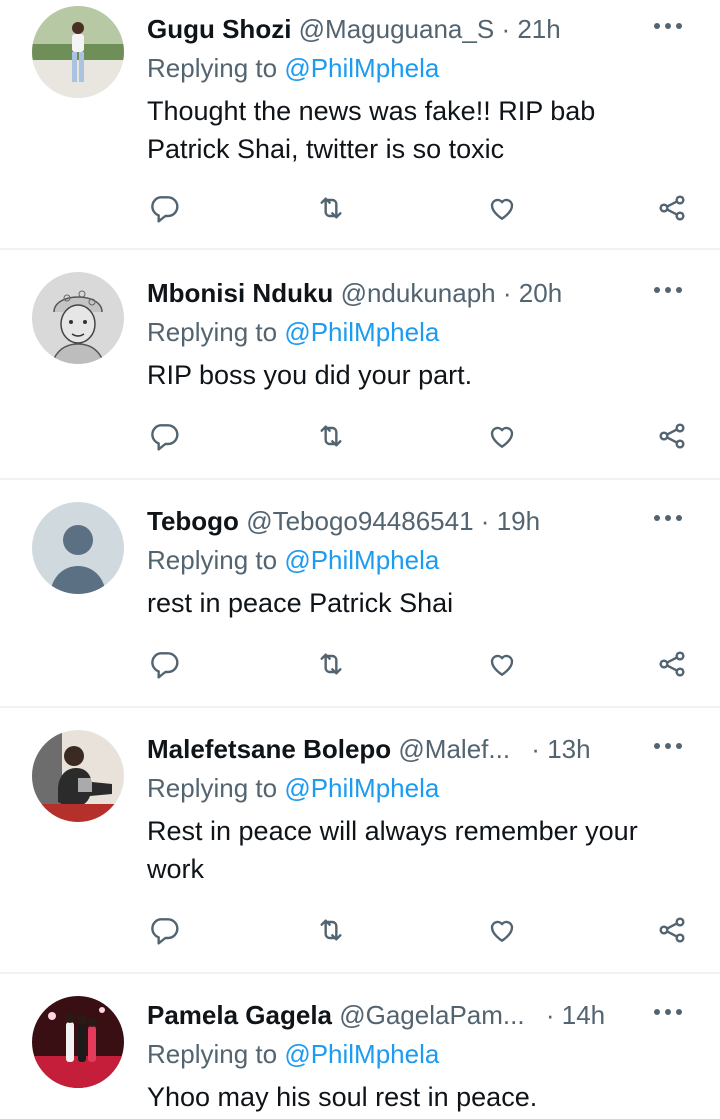 The image size is (720, 1119). Describe the element at coordinates (239, 1015) in the screenshot. I see `display-name: Pamela Gagela` at that location.